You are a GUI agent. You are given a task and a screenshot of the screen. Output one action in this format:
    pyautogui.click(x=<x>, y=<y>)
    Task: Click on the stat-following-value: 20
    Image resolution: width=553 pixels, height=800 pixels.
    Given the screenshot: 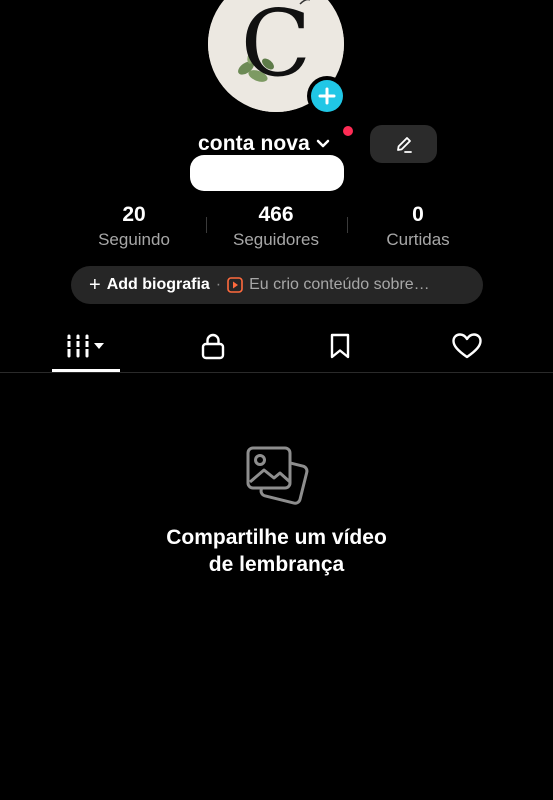 What is the action you would take?
    pyautogui.click(x=134, y=214)
    